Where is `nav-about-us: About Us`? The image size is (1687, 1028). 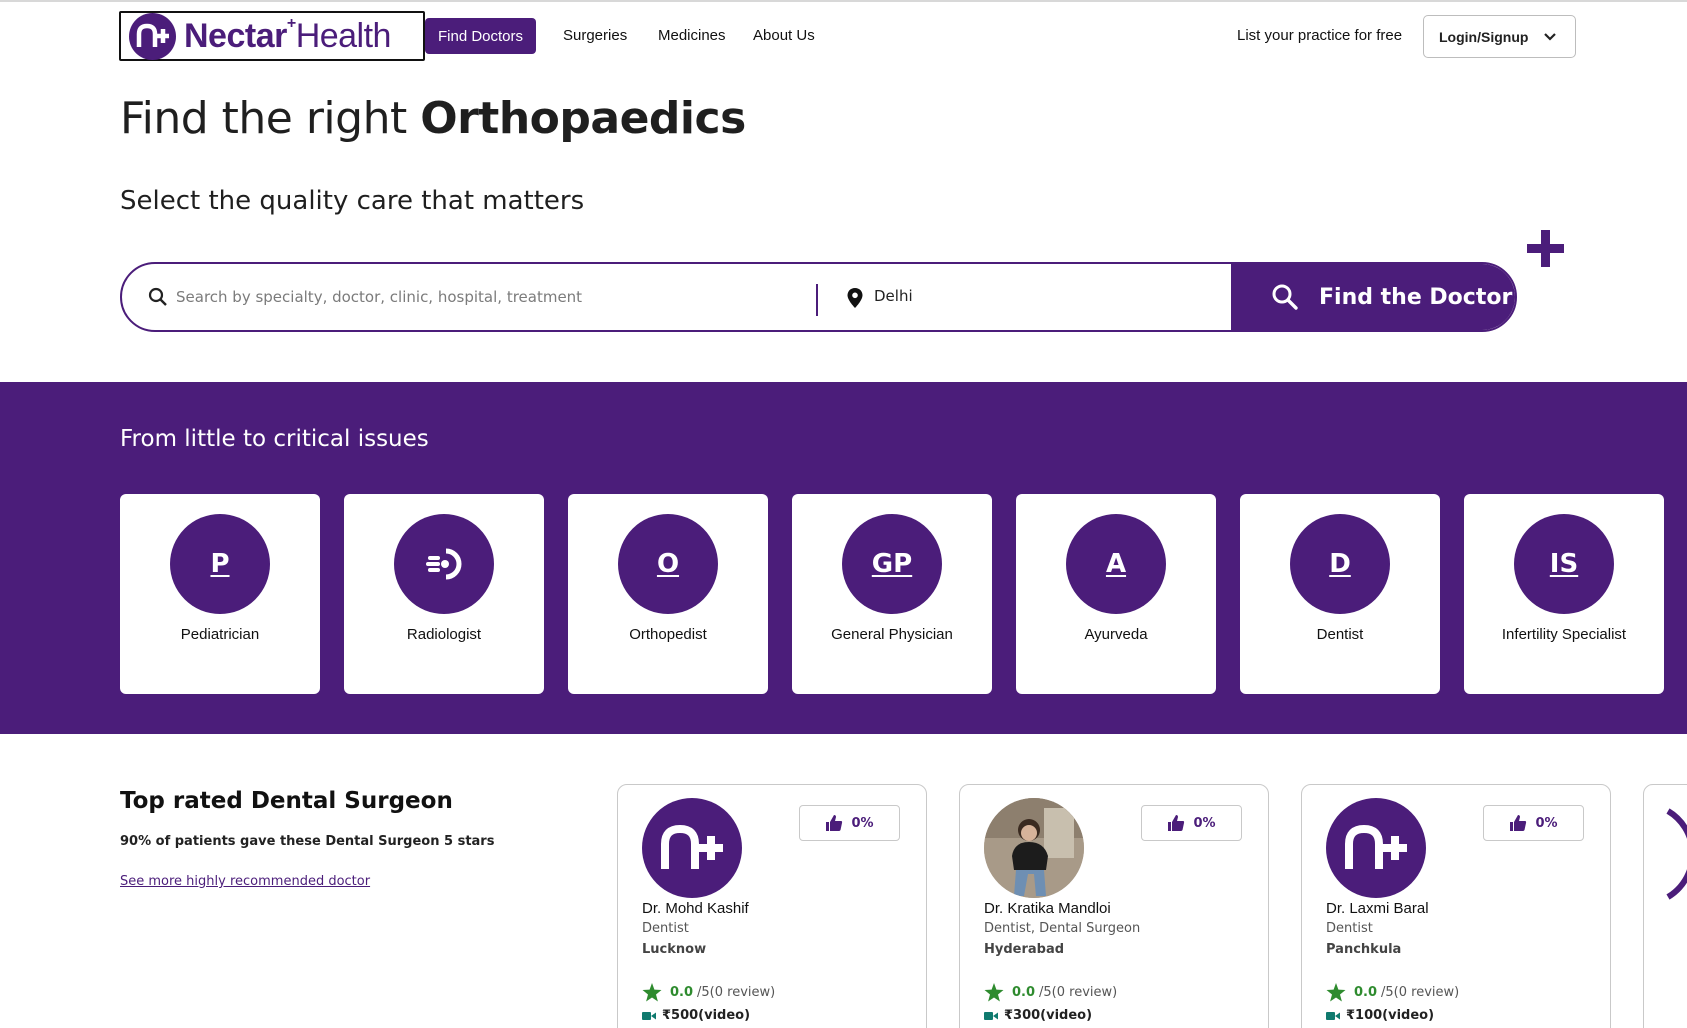 nav-about-us: About Us is located at coordinates (784, 35).